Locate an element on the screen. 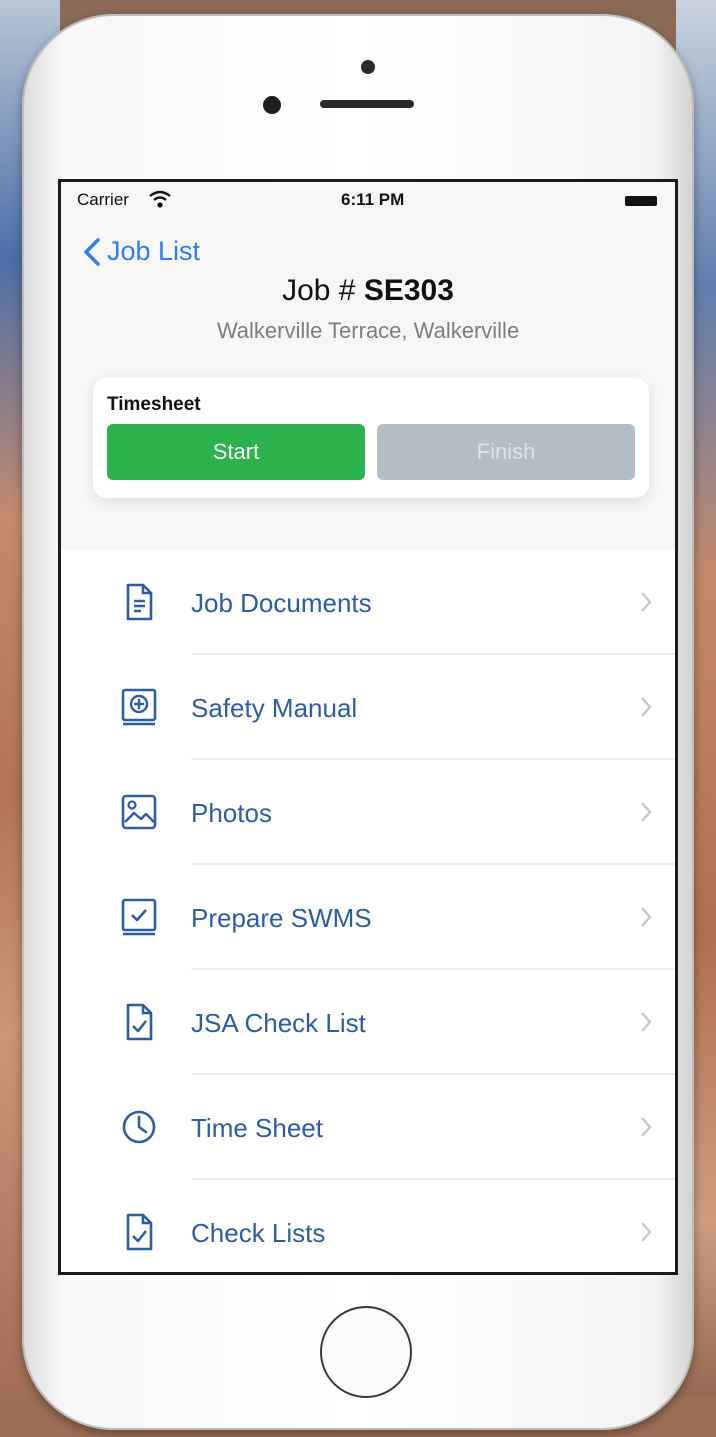  menu-item-time-sheet: Time Sheet is located at coordinates (368, 1127).